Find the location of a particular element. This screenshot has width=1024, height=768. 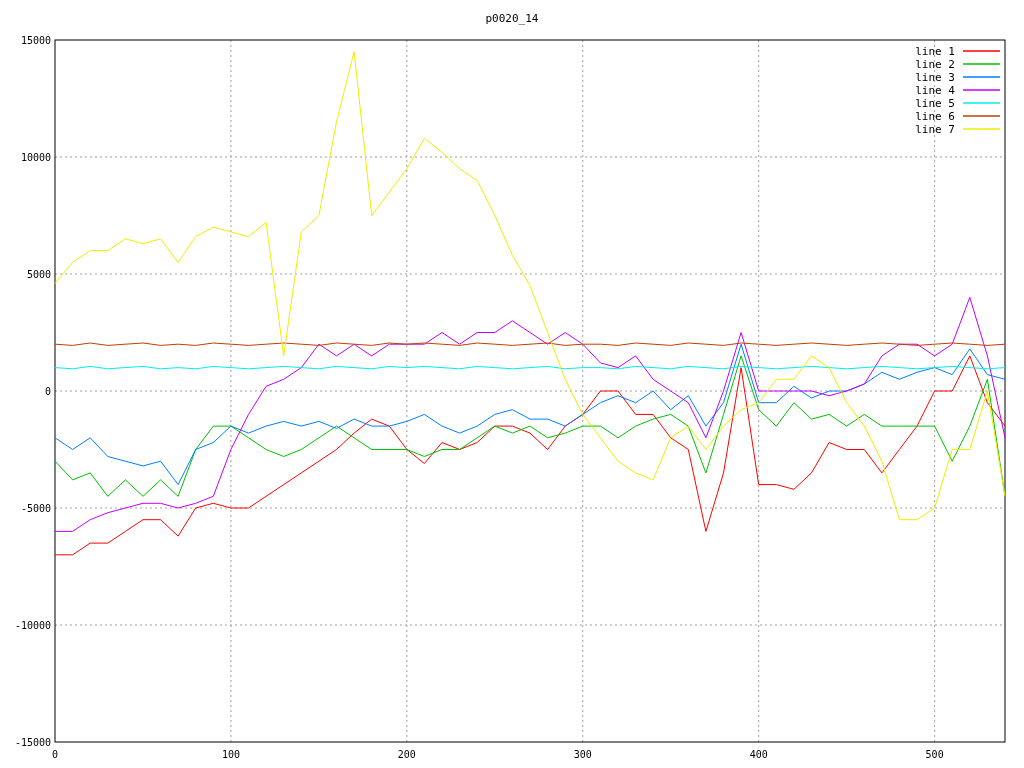

legend-label: line 6 is located at coordinates (935, 116).